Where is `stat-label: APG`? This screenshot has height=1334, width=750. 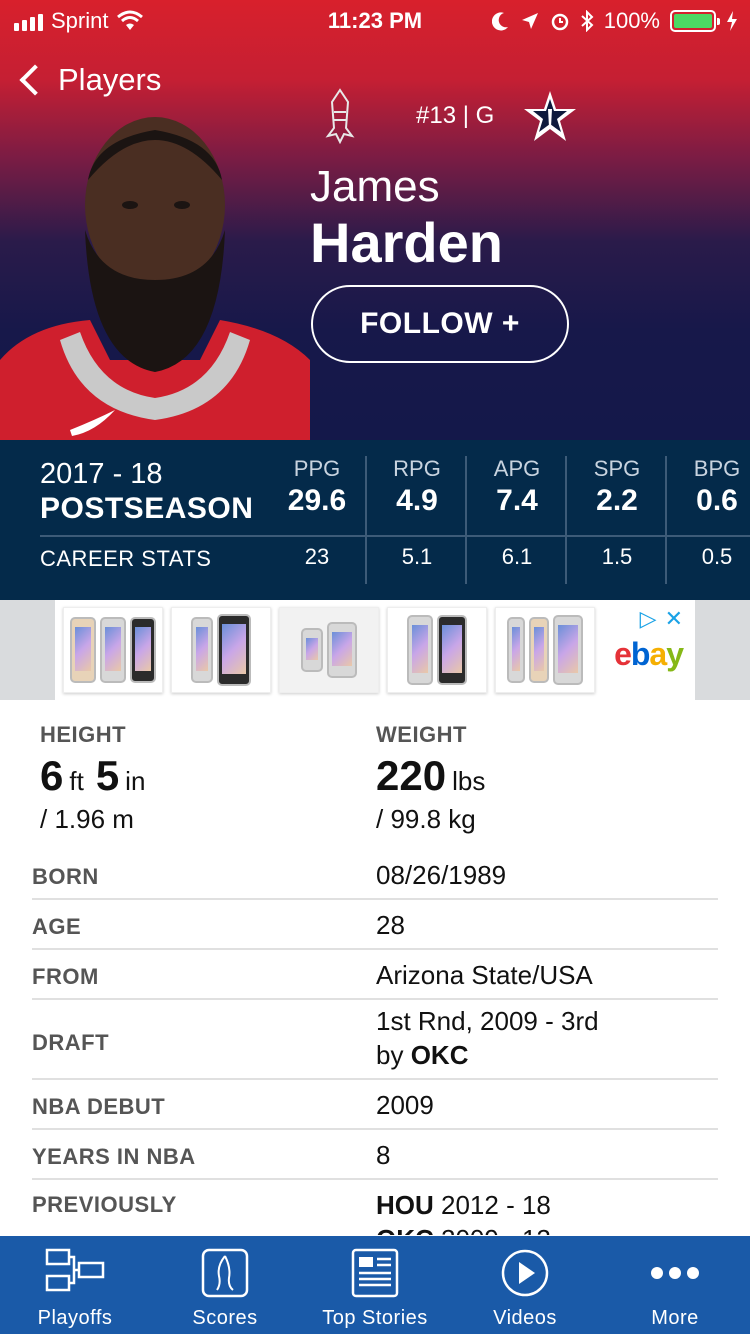
stat-label: APG is located at coordinates (517, 468).